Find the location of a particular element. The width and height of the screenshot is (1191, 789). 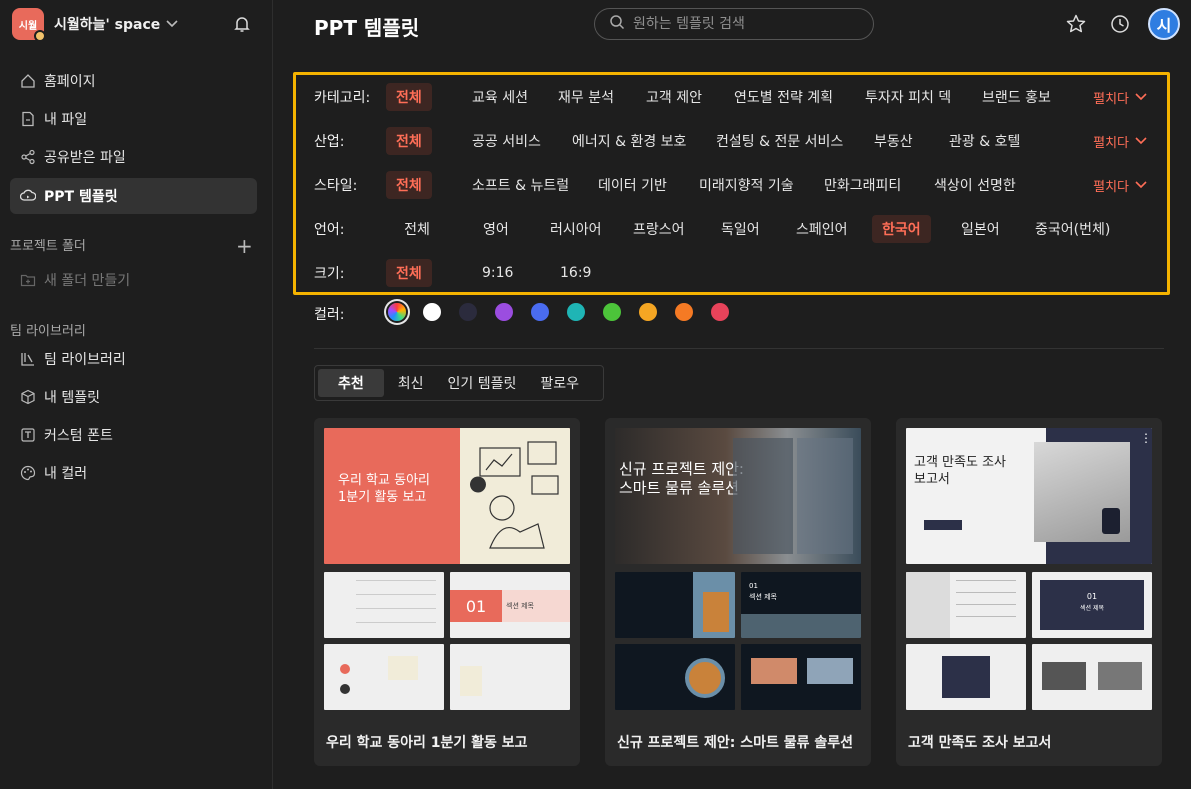

category-chip: 연도별 전략 계획 is located at coordinates (783, 97).